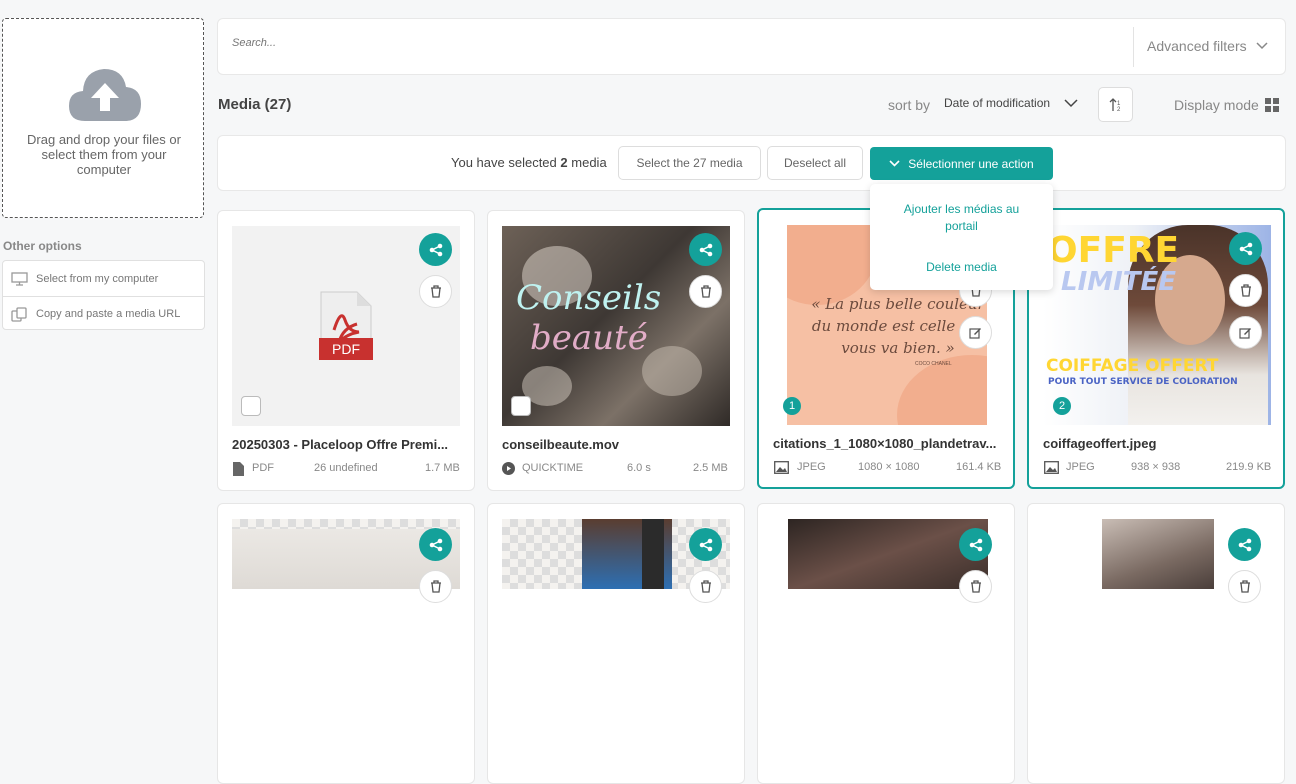  What do you see at coordinates (815, 163) in the screenshot?
I see `deselect-all-button: Deselect all` at bounding box center [815, 163].